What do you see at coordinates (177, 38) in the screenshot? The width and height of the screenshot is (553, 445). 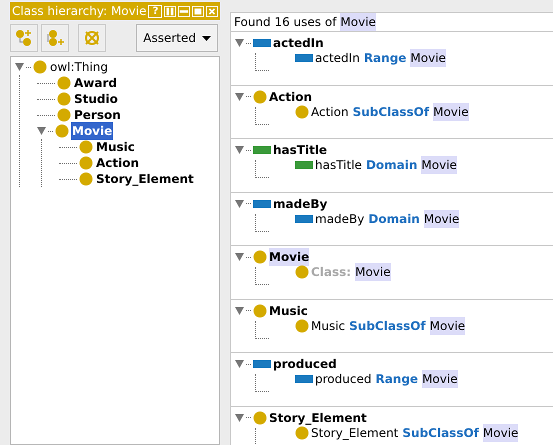 I see `mode-dropdown: Asserted` at bounding box center [177, 38].